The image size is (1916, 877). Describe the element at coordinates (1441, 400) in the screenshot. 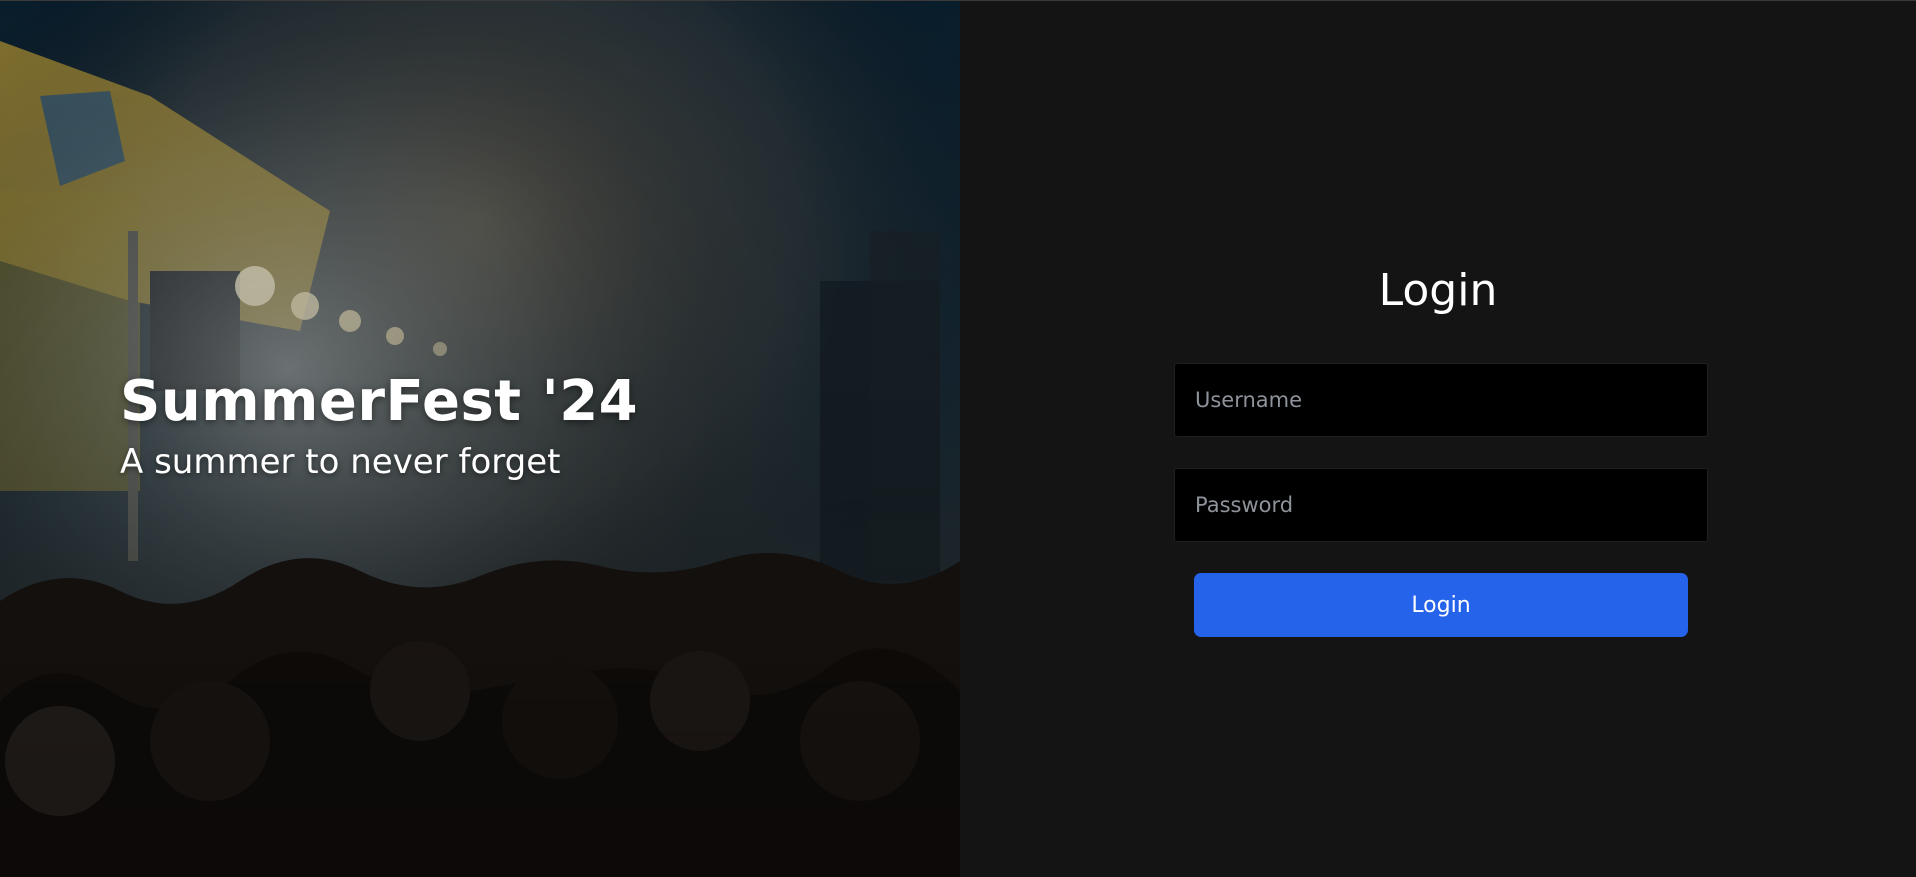

I see `username-input` at that location.